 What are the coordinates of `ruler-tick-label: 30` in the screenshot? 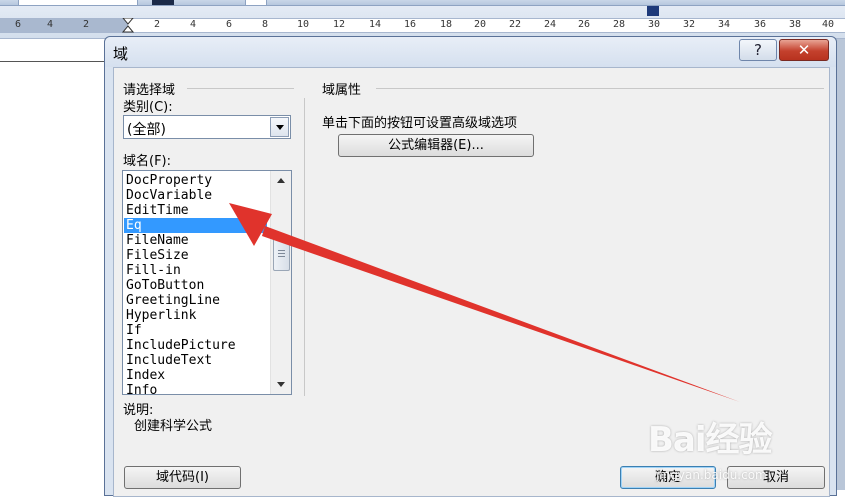 It's located at (654, 24).